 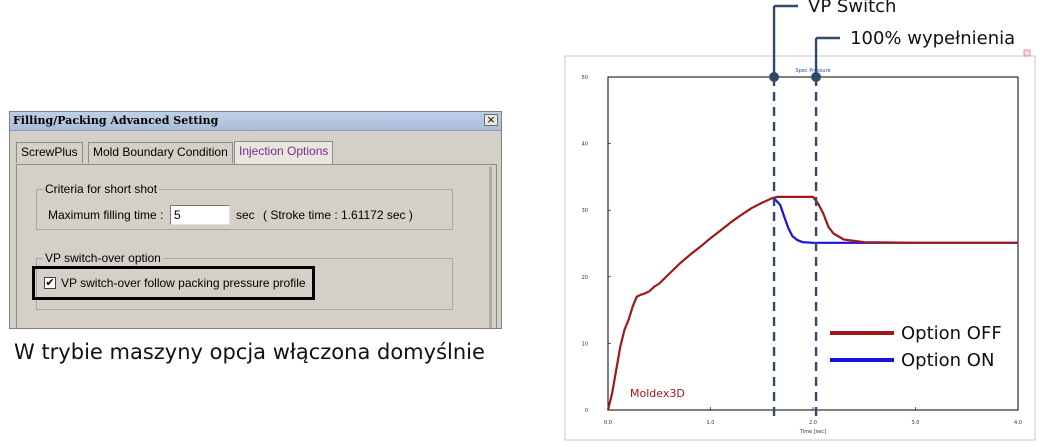 I want to click on moldex3d-watermark: Moldex3D, so click(x=657, y=393).